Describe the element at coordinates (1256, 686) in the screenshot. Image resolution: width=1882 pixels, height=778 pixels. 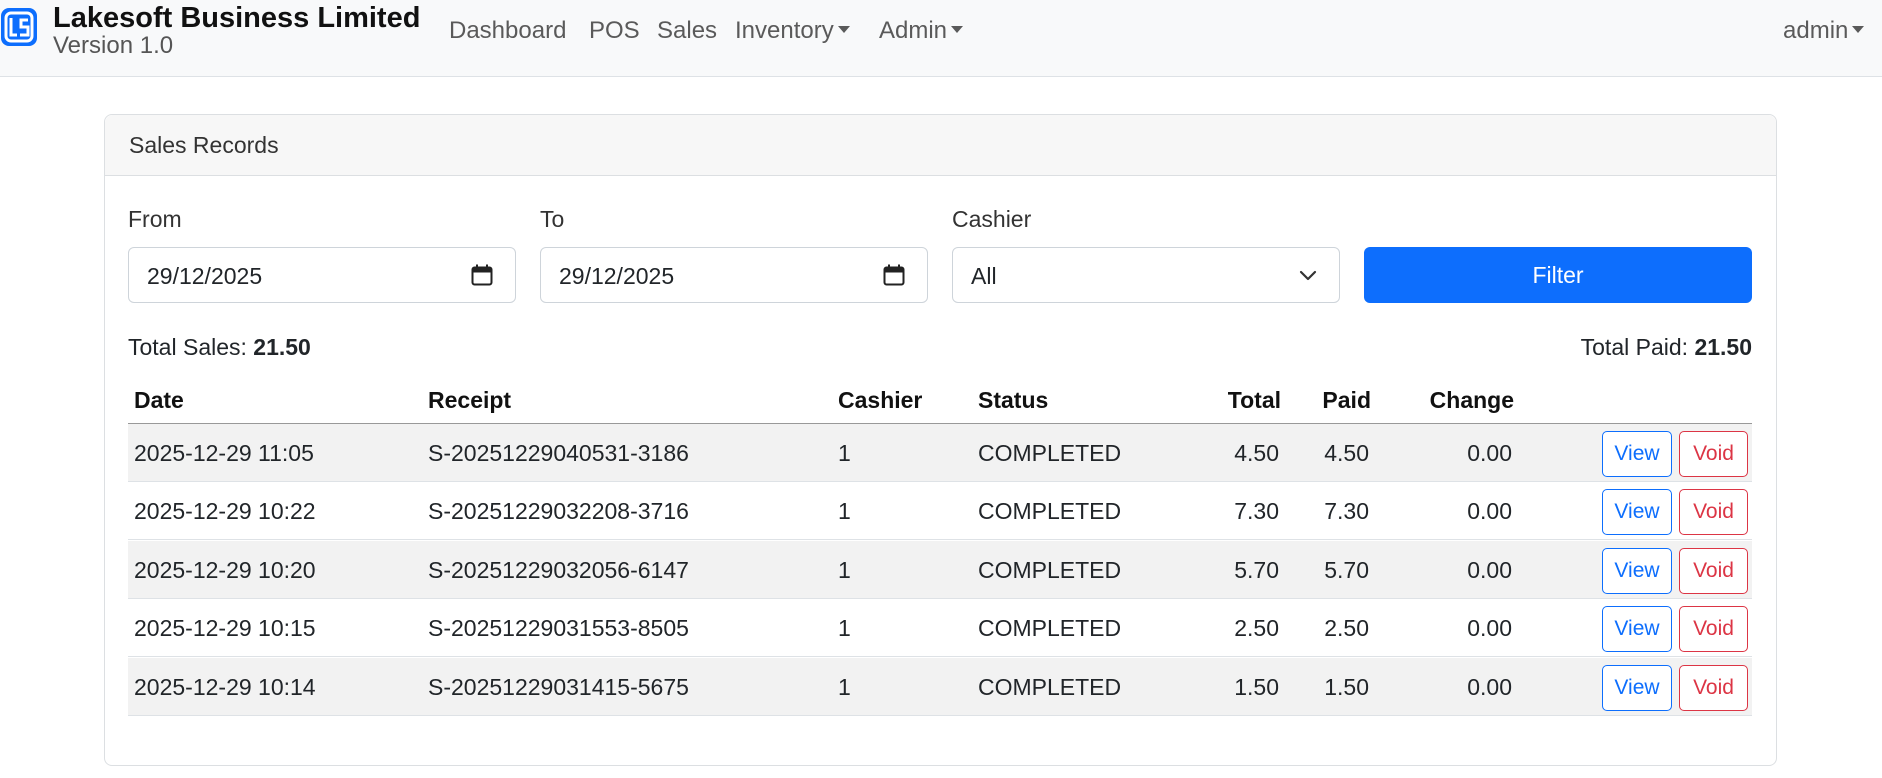
I see `cell-total: 1.50` at that location.